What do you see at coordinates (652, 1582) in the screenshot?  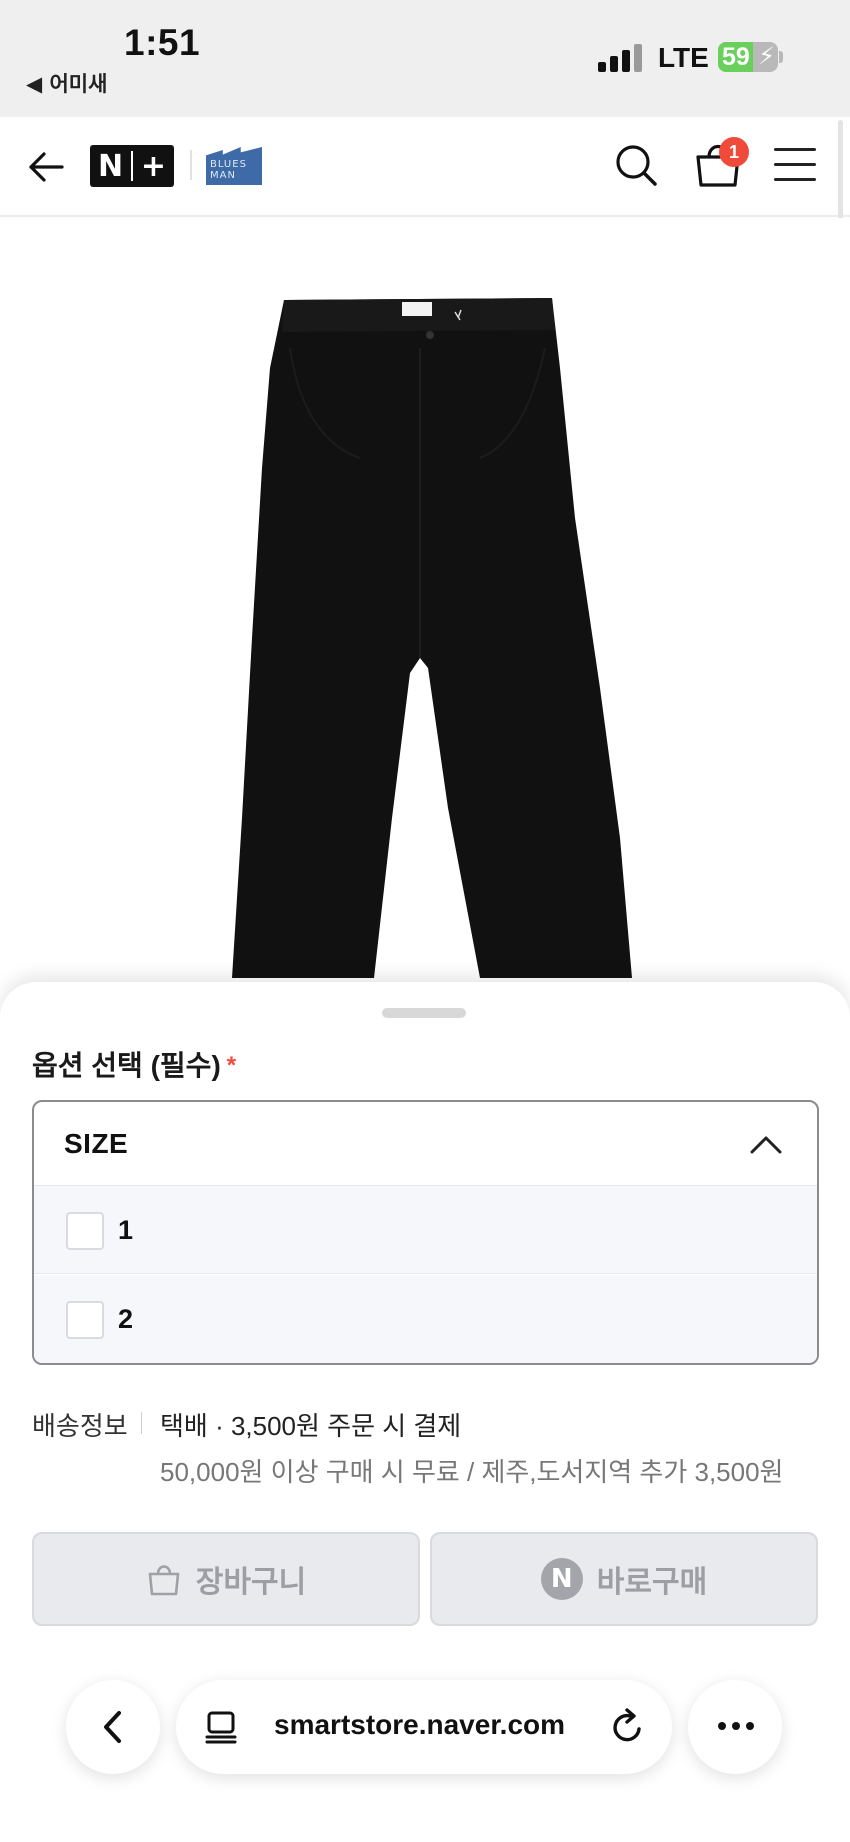 I see `buy-now-label: 바로구매` at bounding box center [652, 1582].